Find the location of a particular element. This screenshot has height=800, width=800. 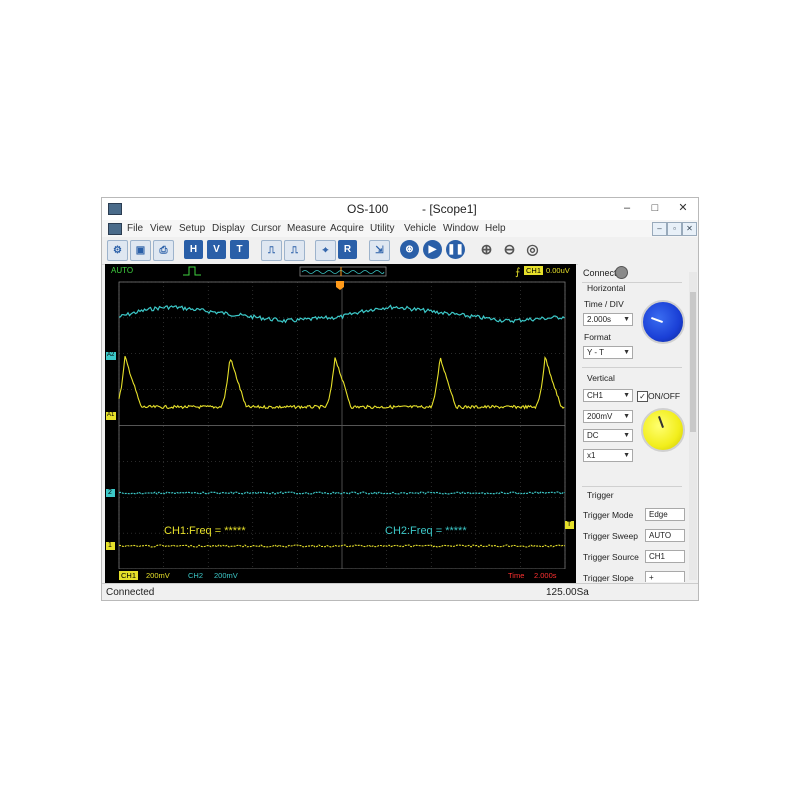

channel-value: CH1 is located at coordinates (595, 395).